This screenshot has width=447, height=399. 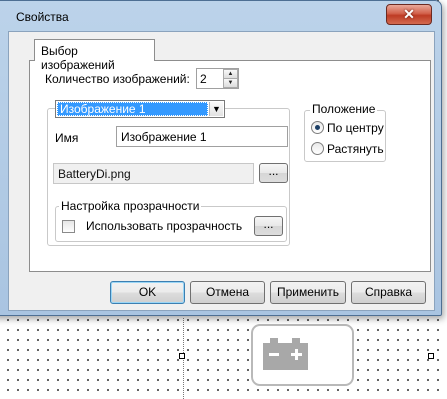 I want to click on tab-image-selection: Выбор изображений, so click(x=94, y=55).